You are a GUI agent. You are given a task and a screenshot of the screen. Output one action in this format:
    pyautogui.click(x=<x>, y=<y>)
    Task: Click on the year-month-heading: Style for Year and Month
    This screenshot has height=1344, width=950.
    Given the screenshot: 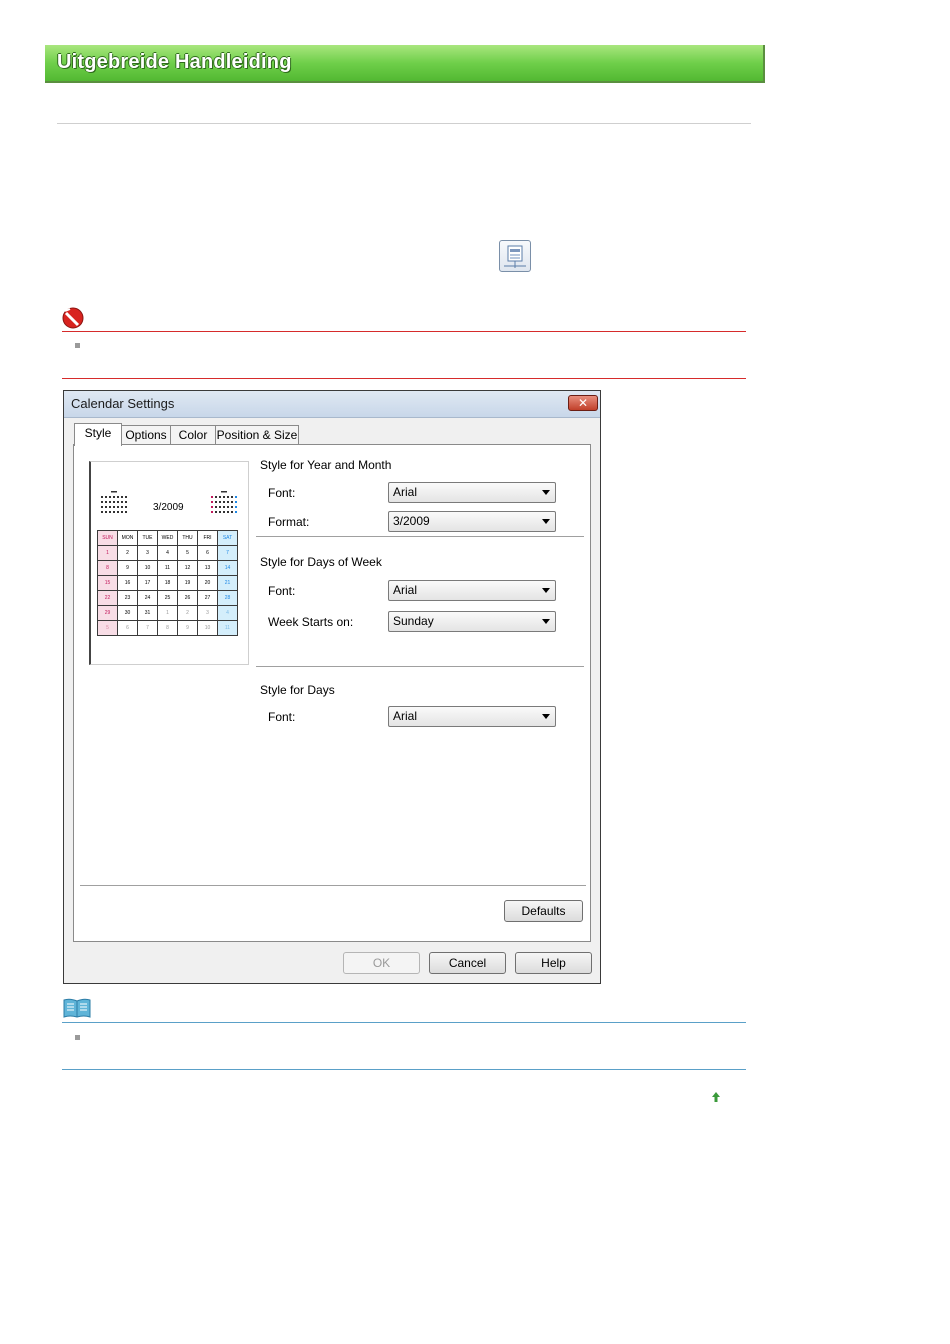 What is the action you would take?
    pyautogui.click(x=326, y=465)
    